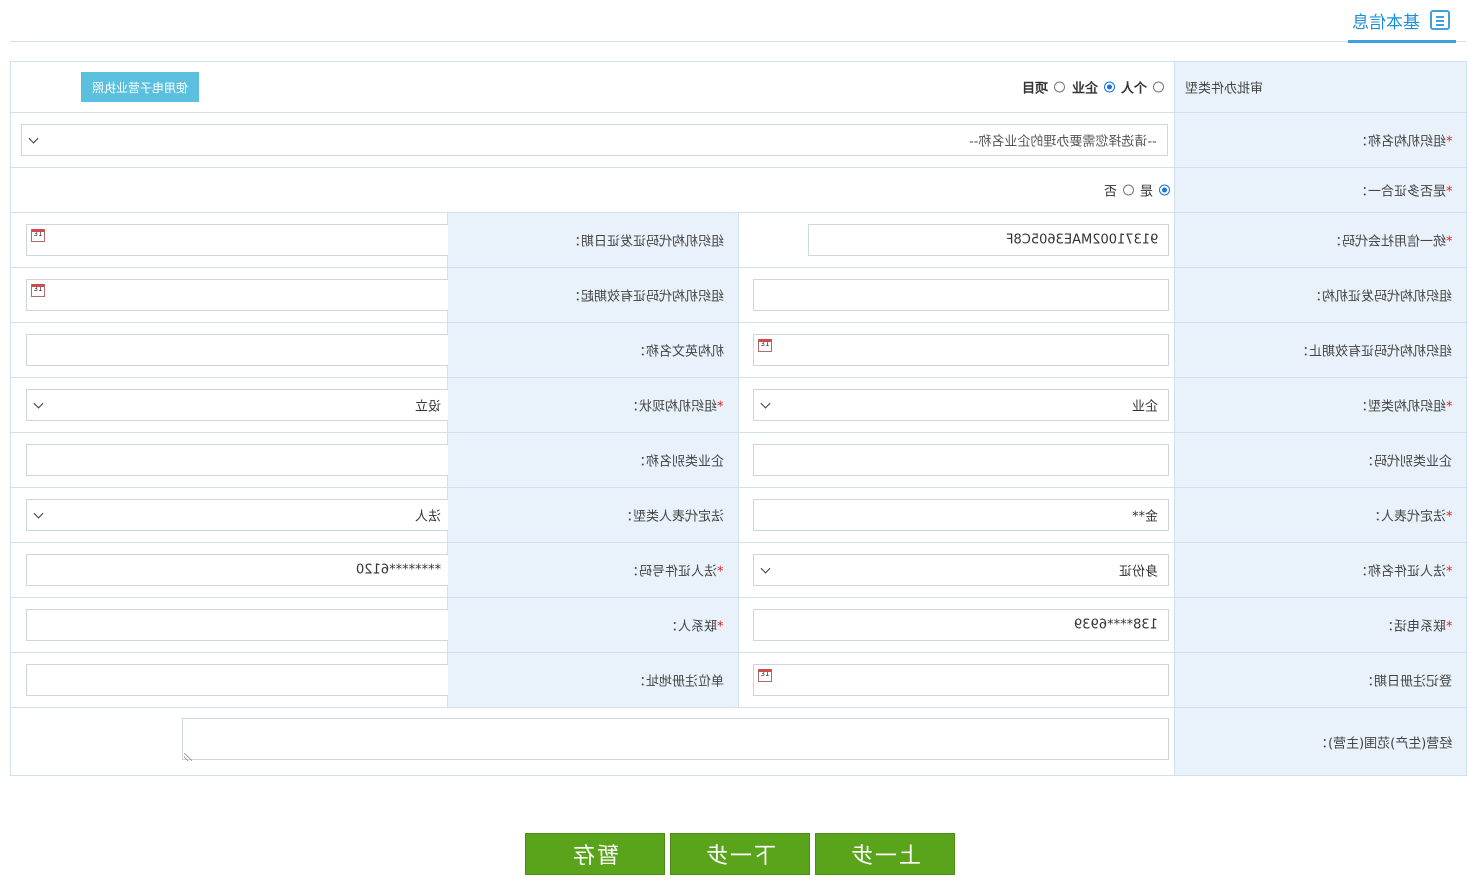  Describe the element at coordinates (675, 407) in the screenshot. I see `label-org-status: *组织机构现状：` at that location.